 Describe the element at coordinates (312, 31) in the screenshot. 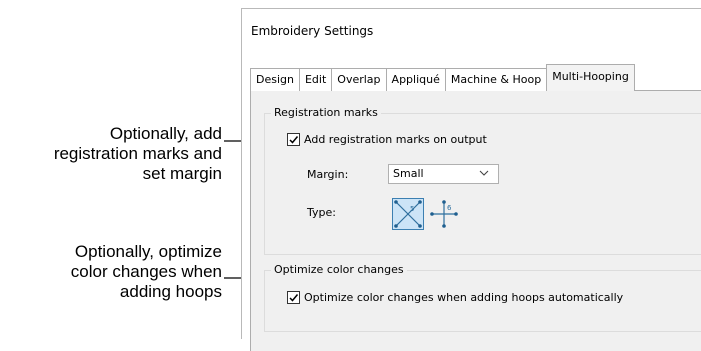

I see `dialog-title: Embroidery Settings` at that location.